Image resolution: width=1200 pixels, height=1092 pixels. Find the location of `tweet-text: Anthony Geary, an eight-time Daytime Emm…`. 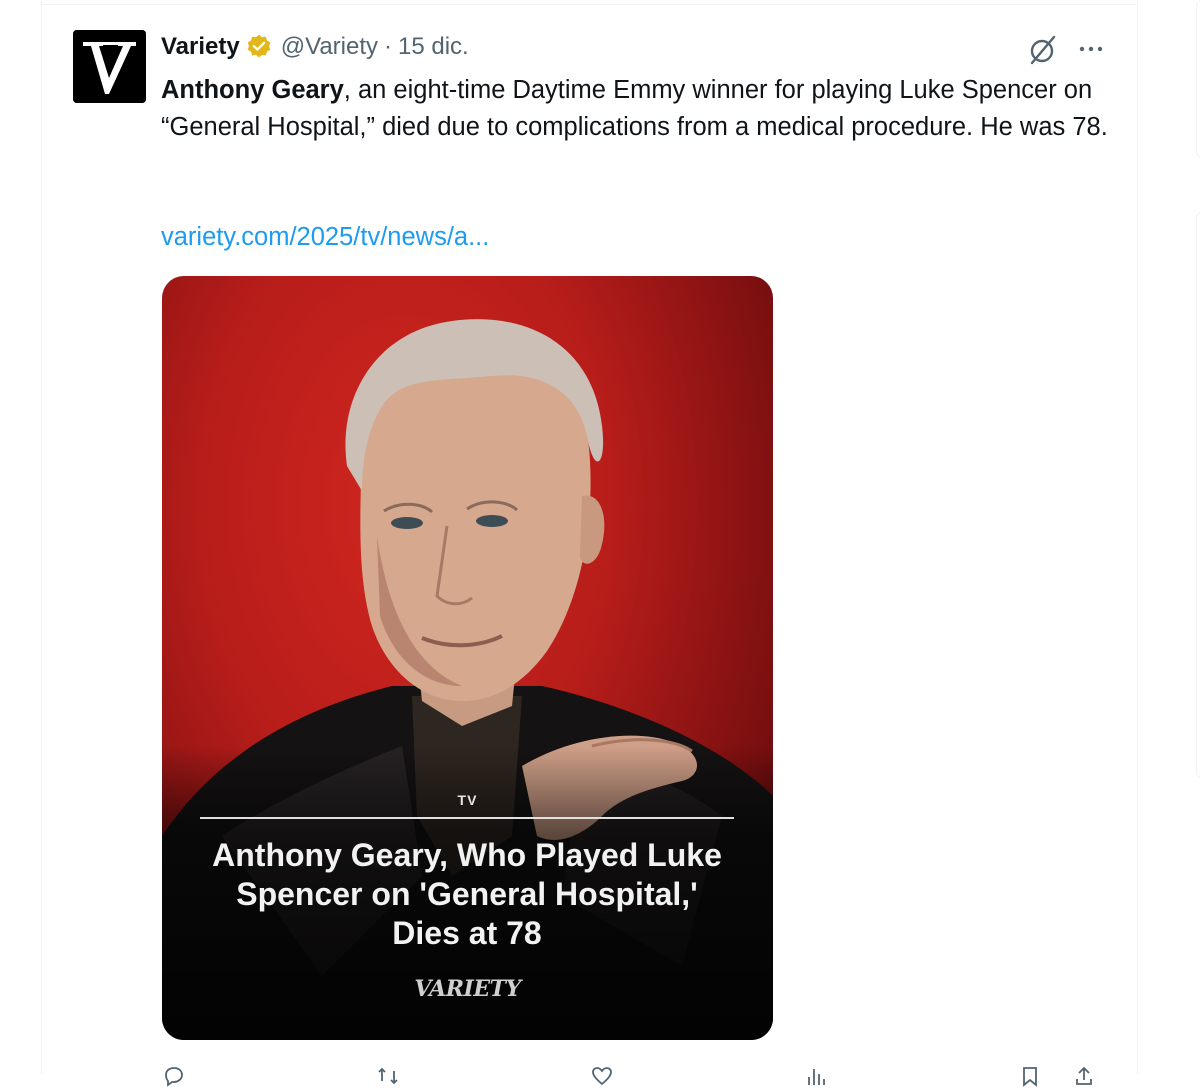

tweet-text: Anthony Geary, an eight-time Daytime Emm… is located at coordinates (636, 109).